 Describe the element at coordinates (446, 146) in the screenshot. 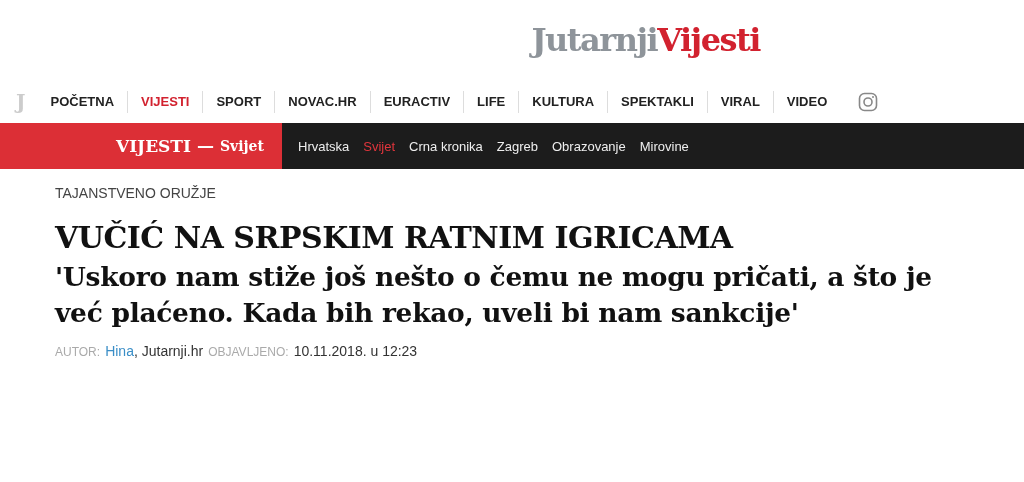

I see `subsection-link: Crna kronika` at that location.